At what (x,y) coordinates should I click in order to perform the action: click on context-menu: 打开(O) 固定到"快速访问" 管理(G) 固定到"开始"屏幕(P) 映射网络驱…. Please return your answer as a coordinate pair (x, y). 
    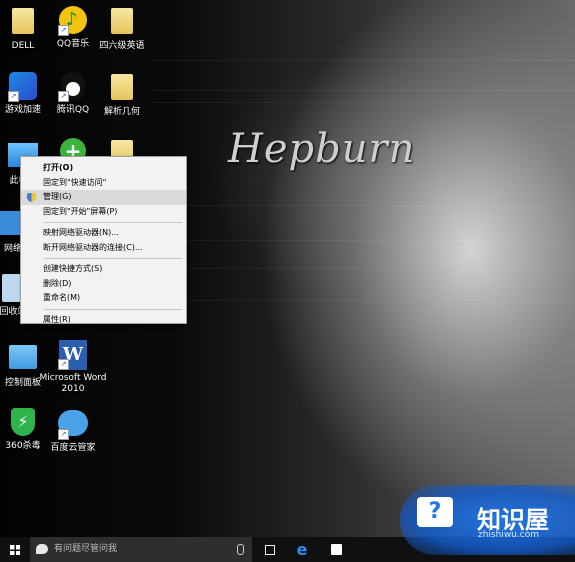
    Looking at the image, I should click on (103, 240).